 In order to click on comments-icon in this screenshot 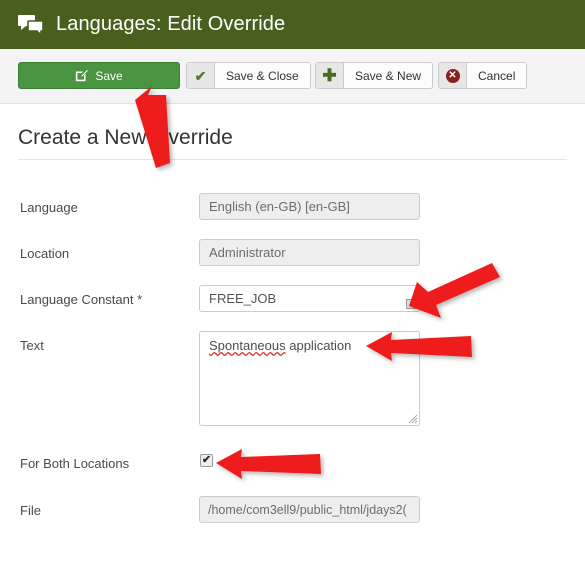, I will do `click(31, 25)`.